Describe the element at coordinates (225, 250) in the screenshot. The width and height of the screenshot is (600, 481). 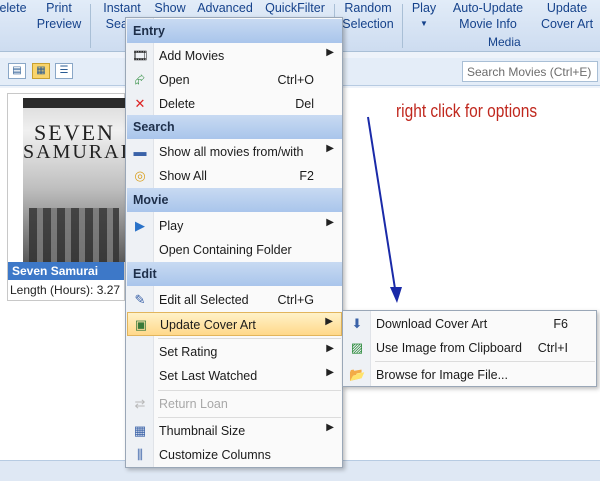
I see `menu-label: Open Containing Folder` at that location.